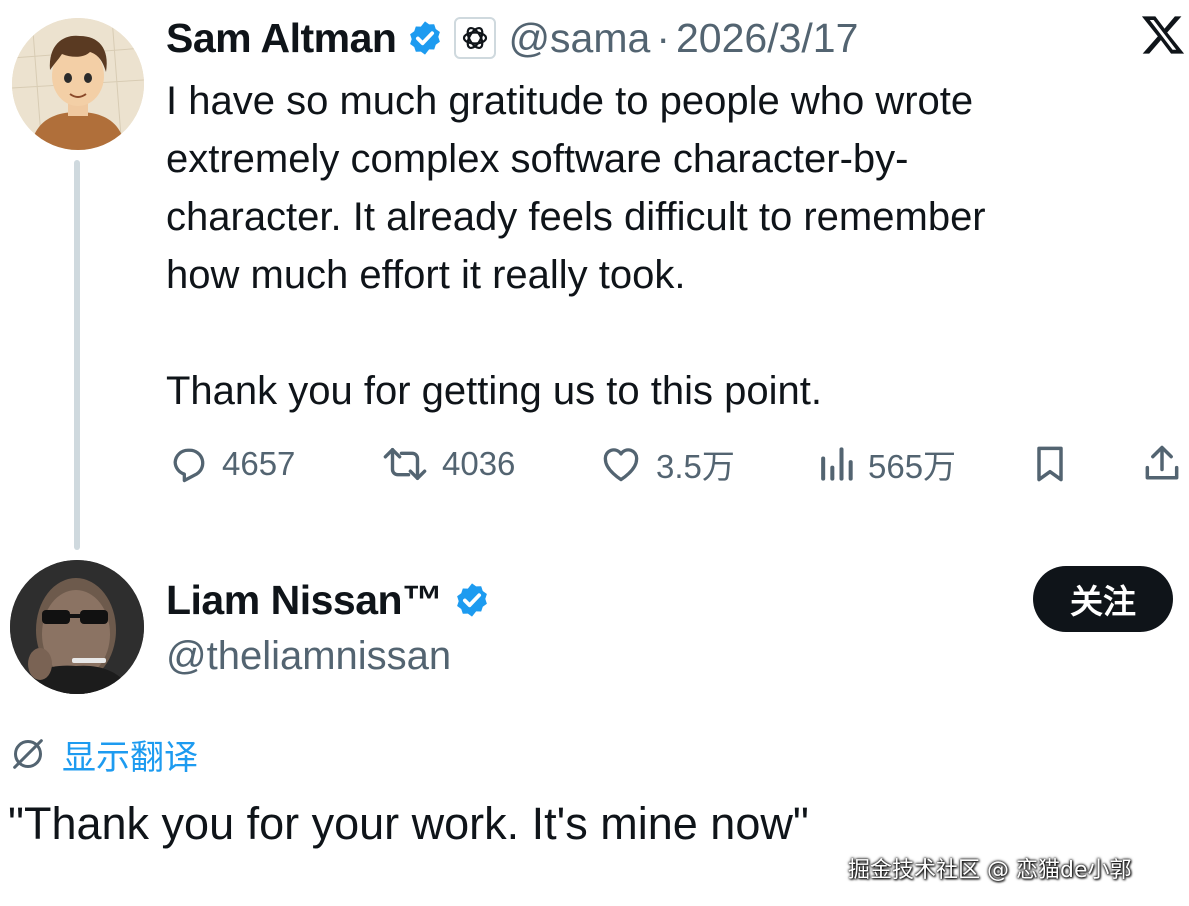  What do you see at coordinates (308, 656) in the screenshot?
I see `reply-author-handle: @theliamnissan` at bounding box center [308, 656].